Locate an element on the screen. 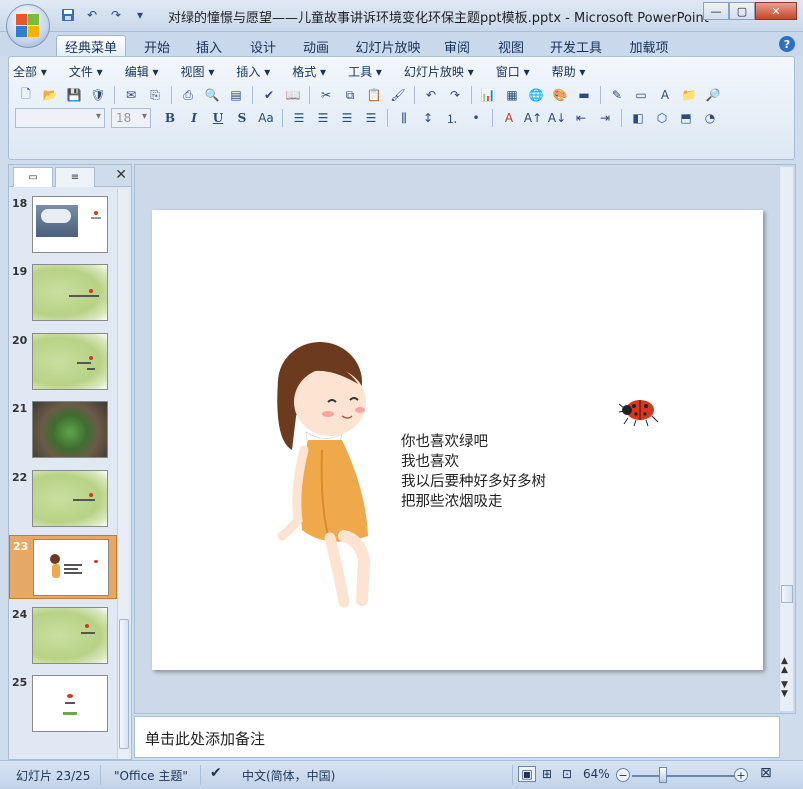  qat-customize-button: ▾ is located at coordinates (140, 15).